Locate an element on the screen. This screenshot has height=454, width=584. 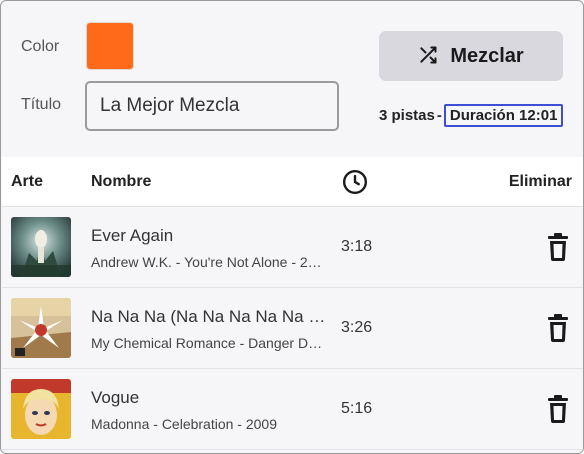
total-duration: Duración 12:01 is located at coordinates (503, 115).